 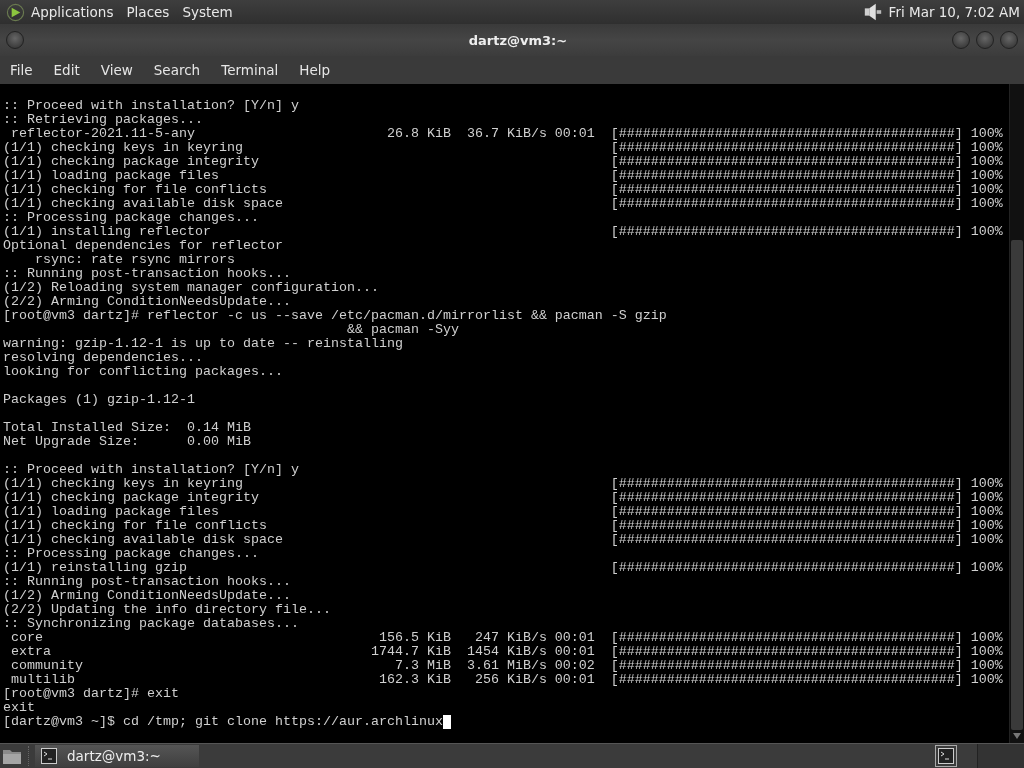 What do you see at coordinates (506, 666) in the screenshot?
I see `terminal-line: community 7.3 MiB 3.61 MiB/s 00:02 [##########################################] 100%` at bounding box center [506, 666].